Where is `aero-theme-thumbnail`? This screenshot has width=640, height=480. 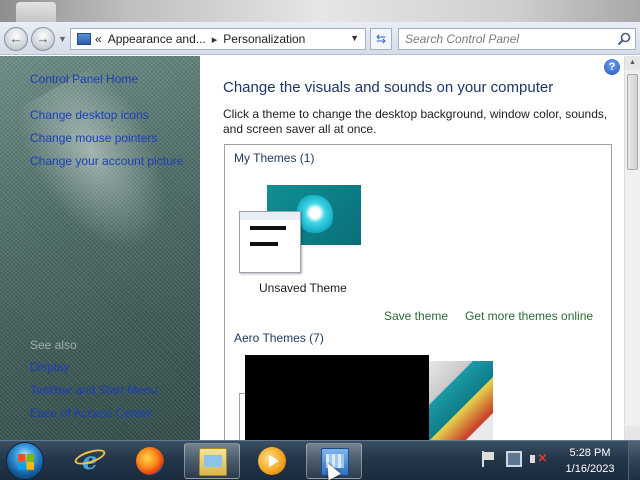
aero-theme-thumbnail is located at coordinates (367, 397).